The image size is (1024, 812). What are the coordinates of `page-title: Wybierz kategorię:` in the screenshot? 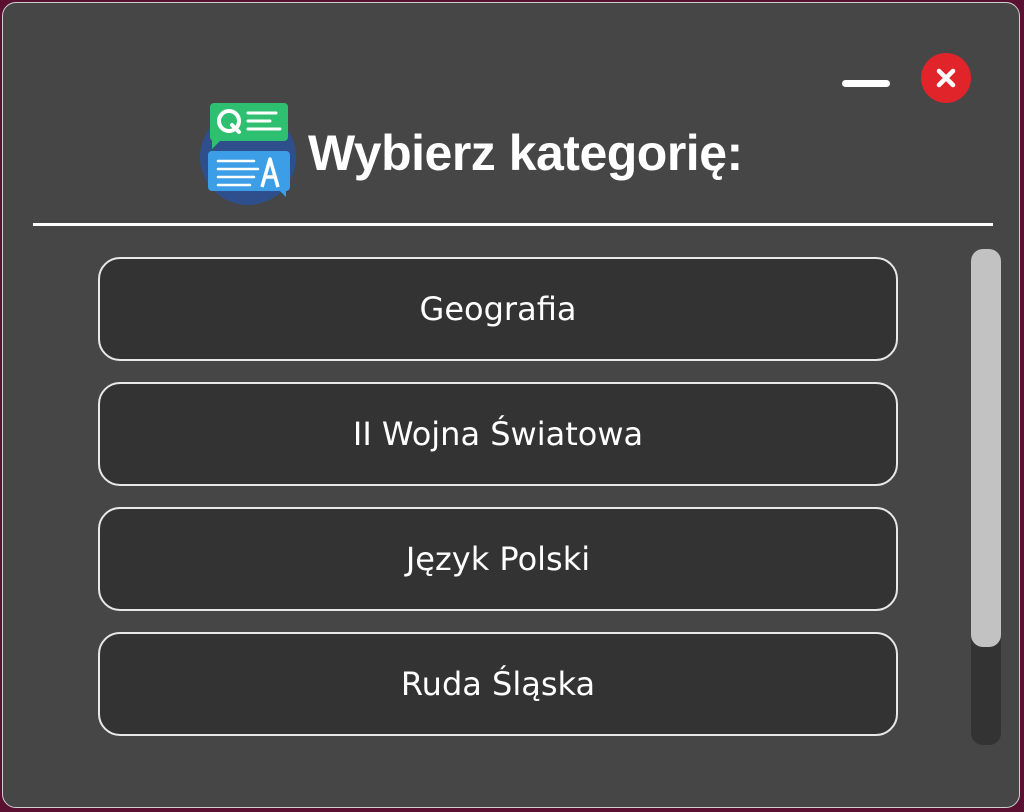 It's located at (525, 153).